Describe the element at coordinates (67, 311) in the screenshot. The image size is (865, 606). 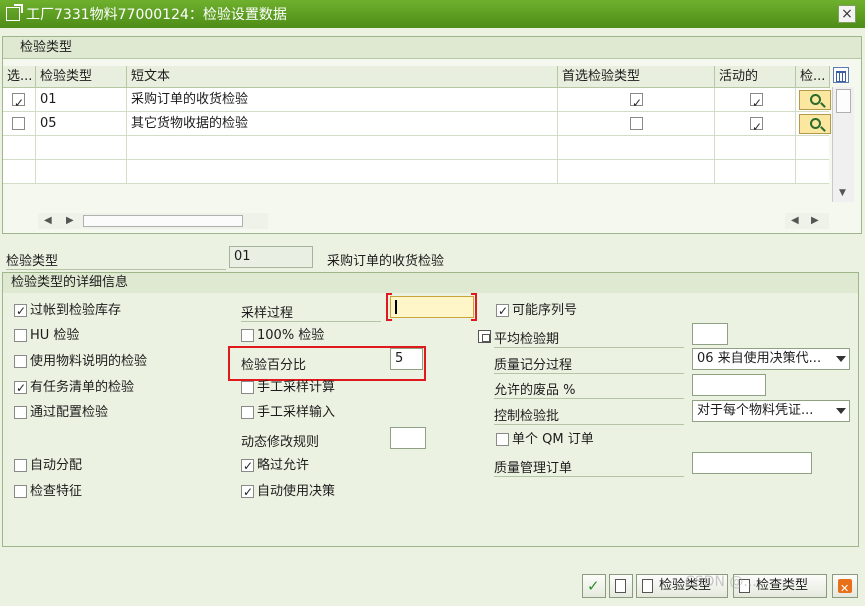
I see `post-to-inspection-stock: 过帐到检验库存` at that location.